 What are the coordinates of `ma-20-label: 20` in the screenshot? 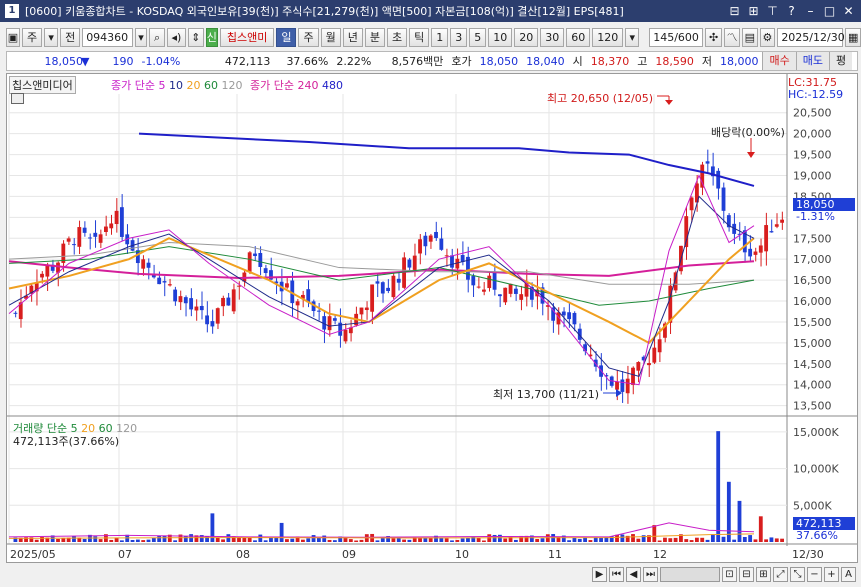 It's located at (193, 85).